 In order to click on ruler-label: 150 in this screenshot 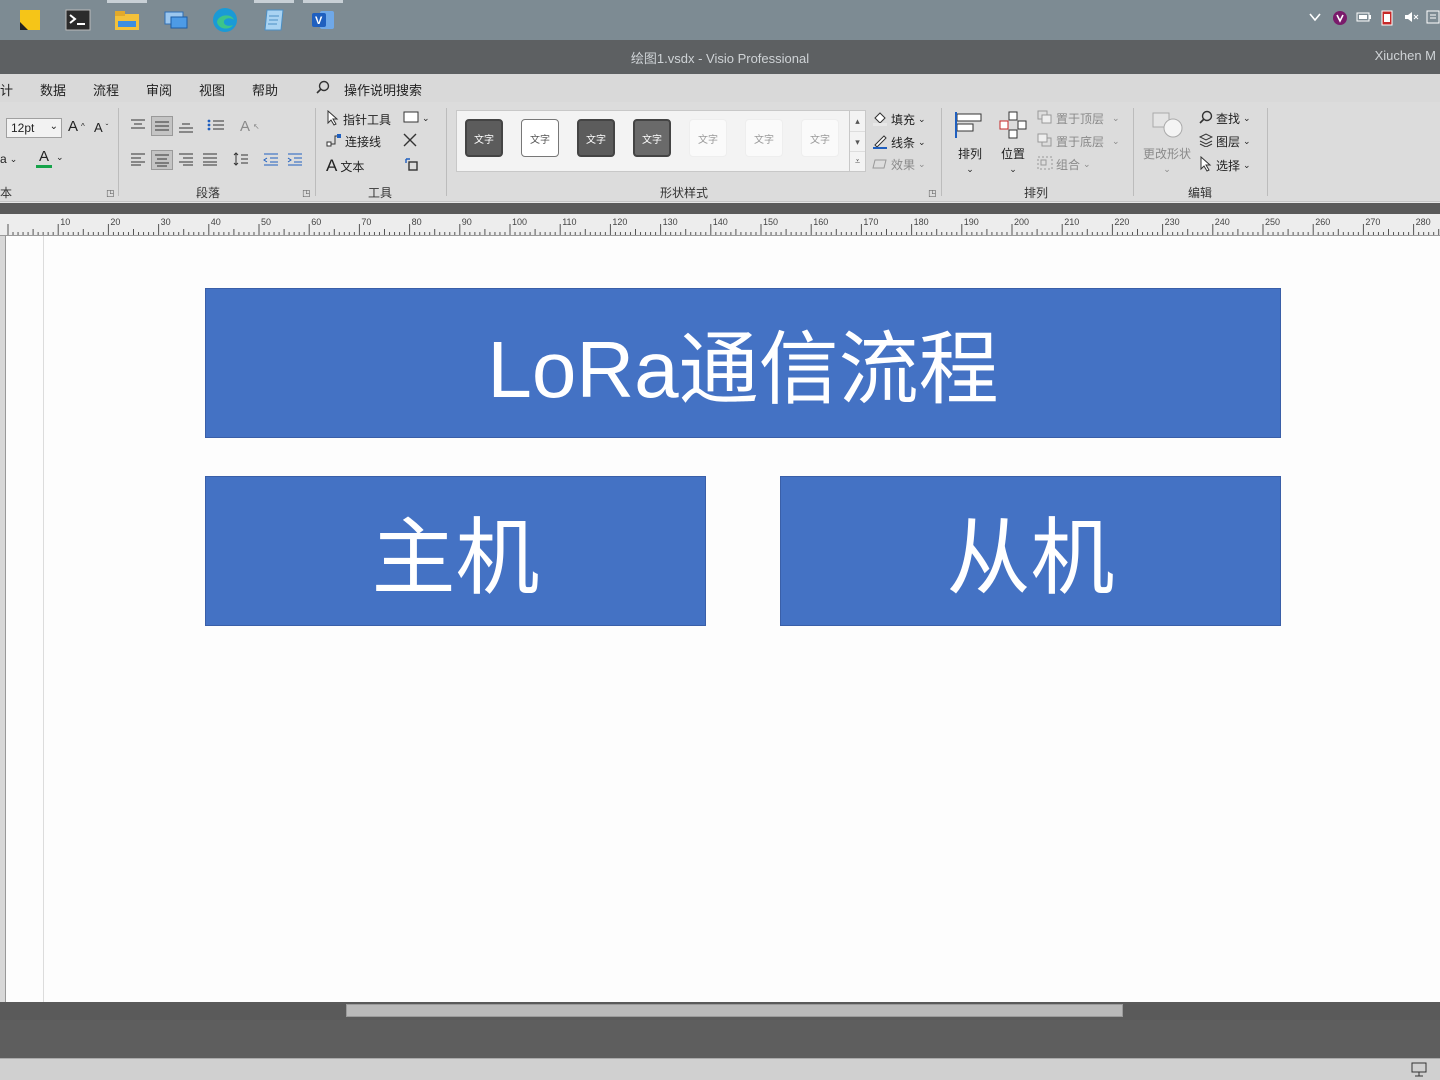, I will do `click(770, 222)`.